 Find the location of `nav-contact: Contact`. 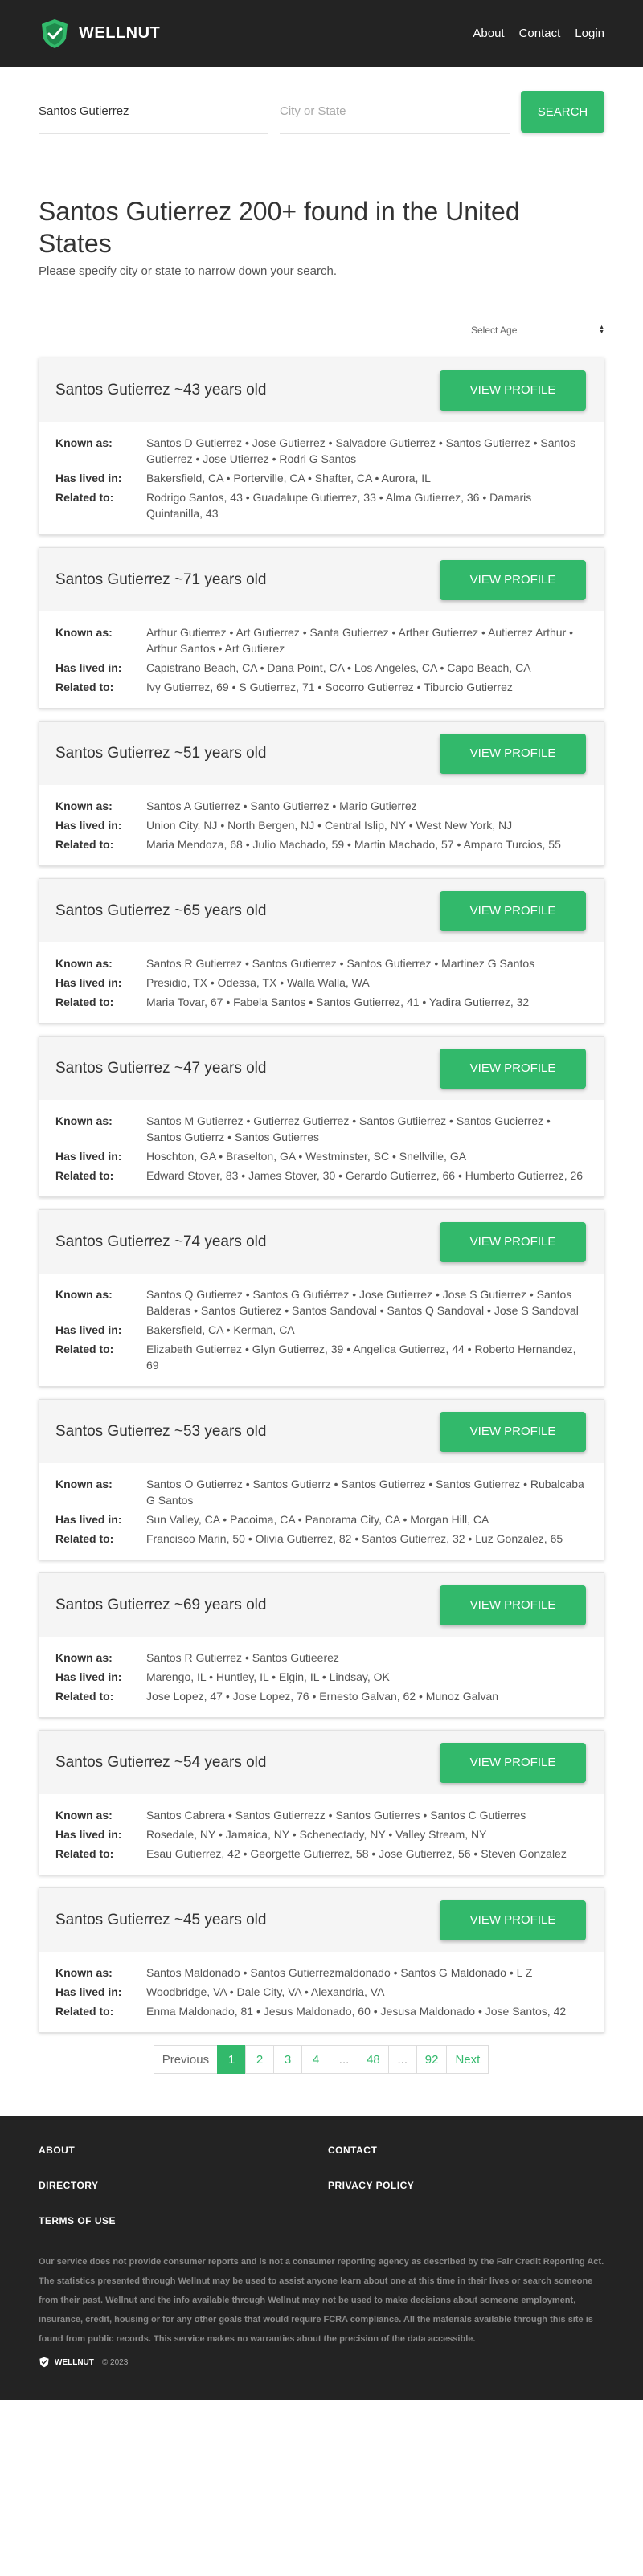

nav-contact: Contact is located at coordinates (540, 33).